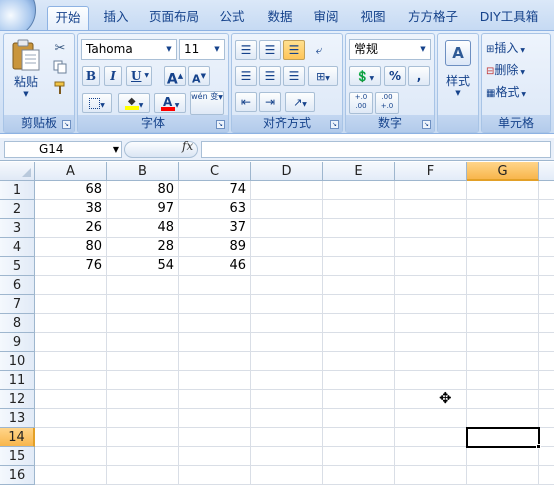  I want to click on cell-h13, so click(546, 418).